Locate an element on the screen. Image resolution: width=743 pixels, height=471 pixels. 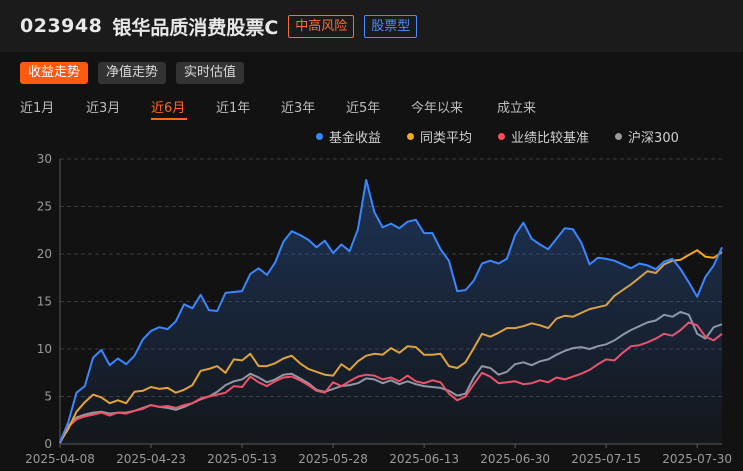
fund-type-tag: 股票型 is located at coordinates (391, 26).